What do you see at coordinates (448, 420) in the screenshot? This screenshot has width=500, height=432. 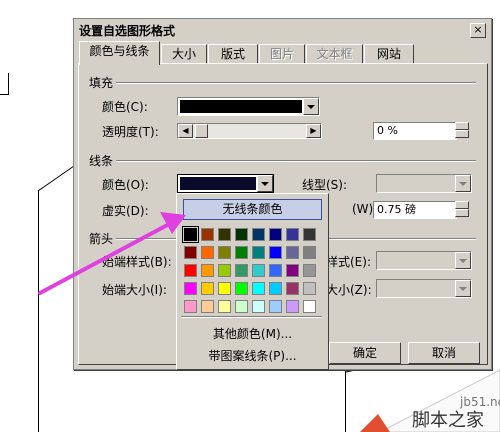 I see `watermark-name: 脚本之家` at bounding box center [448, 420].